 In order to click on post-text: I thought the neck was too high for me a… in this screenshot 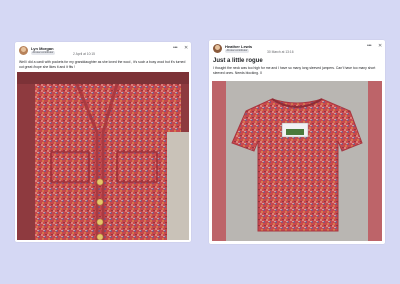, I will do `click(294, 70)`.